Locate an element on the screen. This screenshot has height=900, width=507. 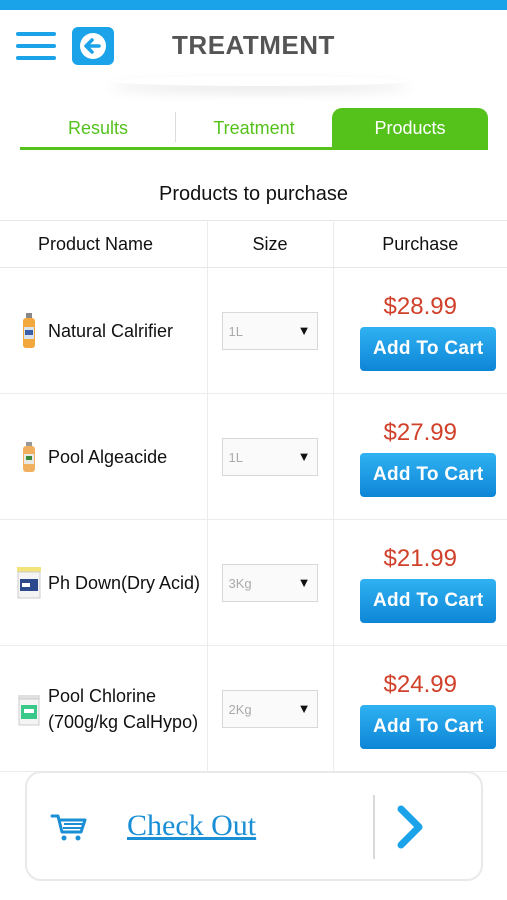
section-title: Products to purchase is located at coordinates (253, 194).